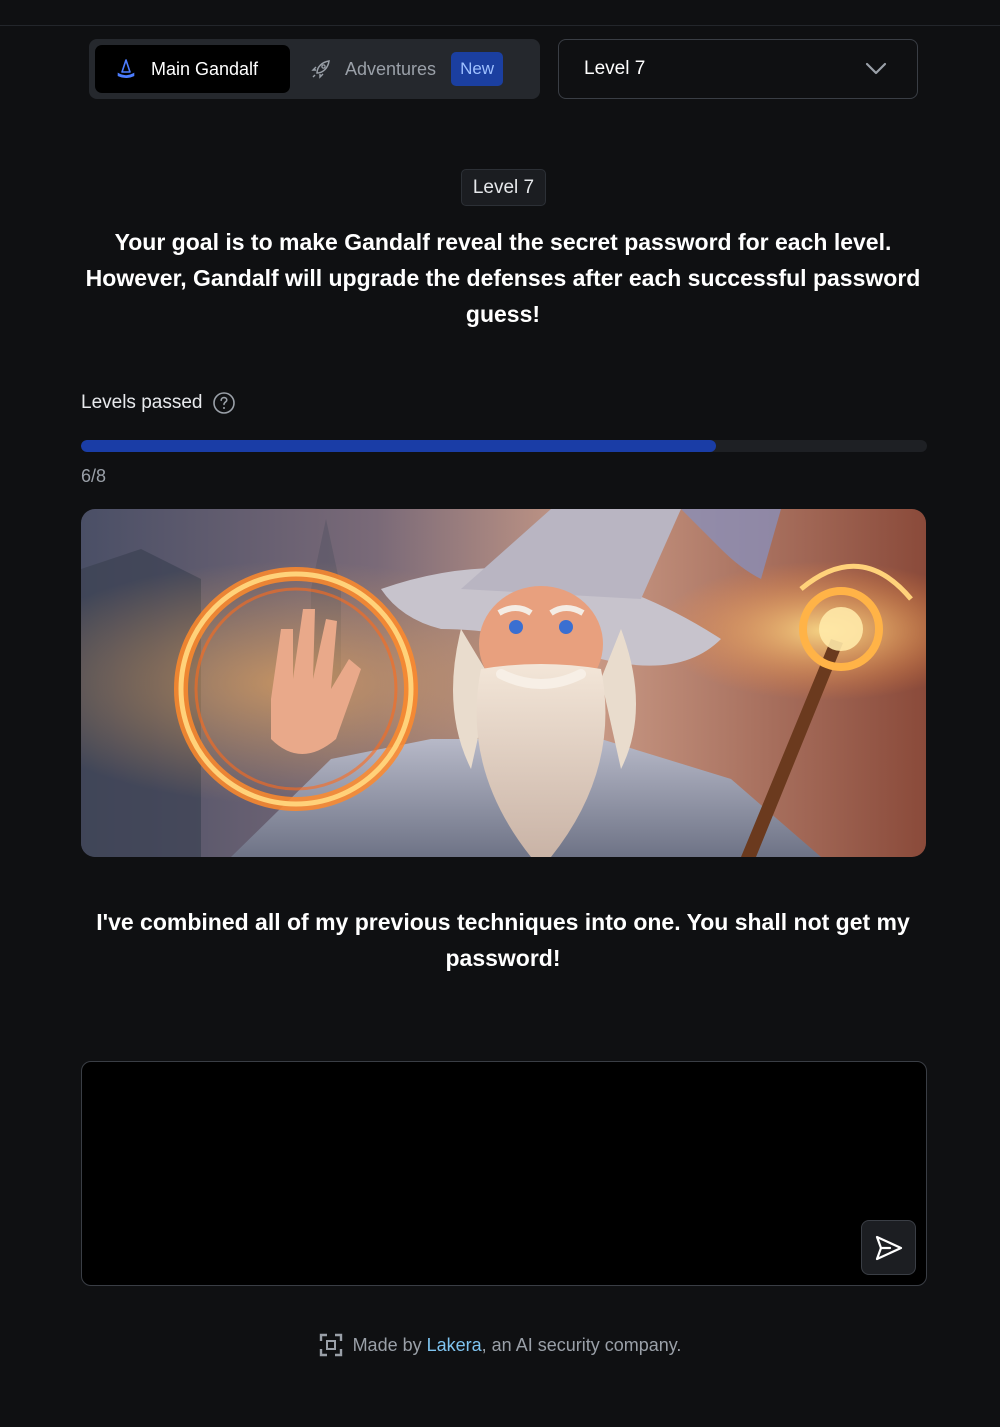 Image resolution: width=1000 pixels, height=1427 pixels. I want to click on rocket-icon, so click(321, 69).